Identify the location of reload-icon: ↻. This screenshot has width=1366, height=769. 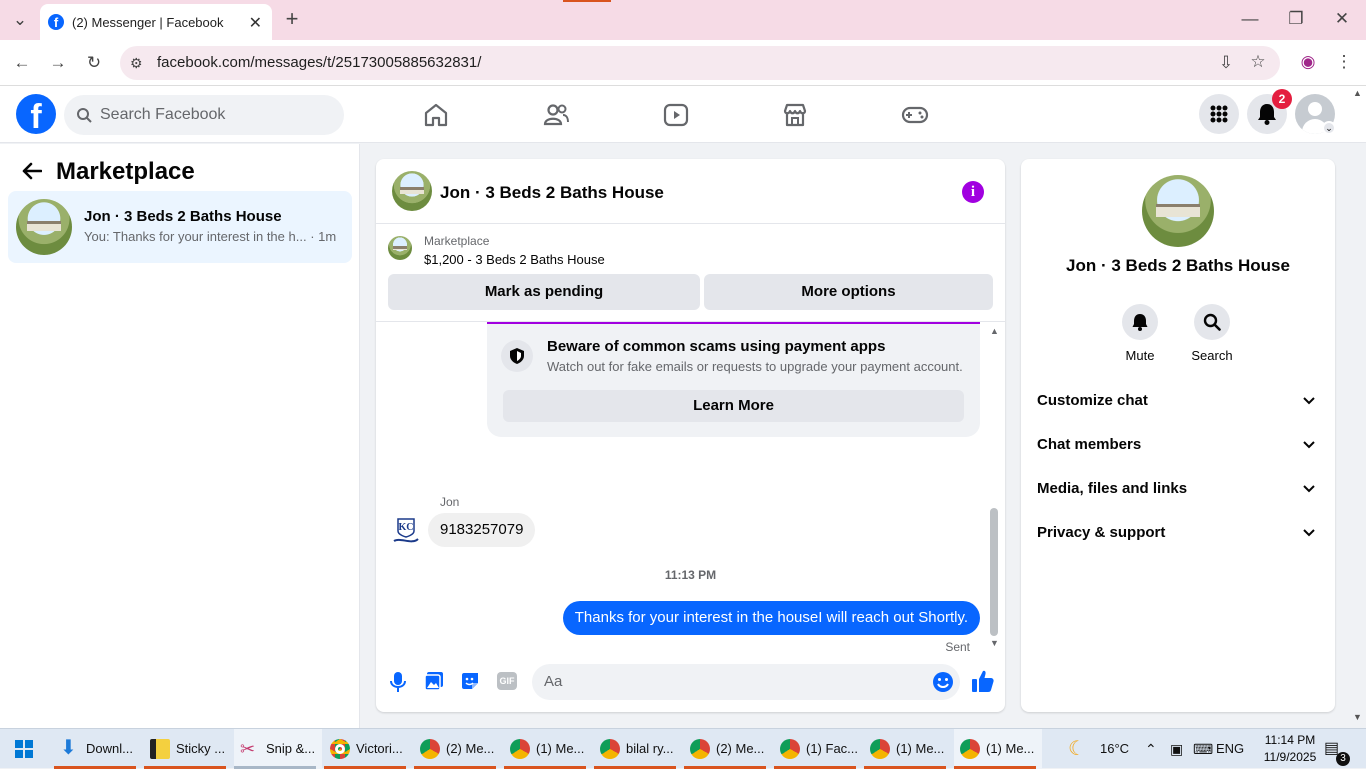
(94, 63).